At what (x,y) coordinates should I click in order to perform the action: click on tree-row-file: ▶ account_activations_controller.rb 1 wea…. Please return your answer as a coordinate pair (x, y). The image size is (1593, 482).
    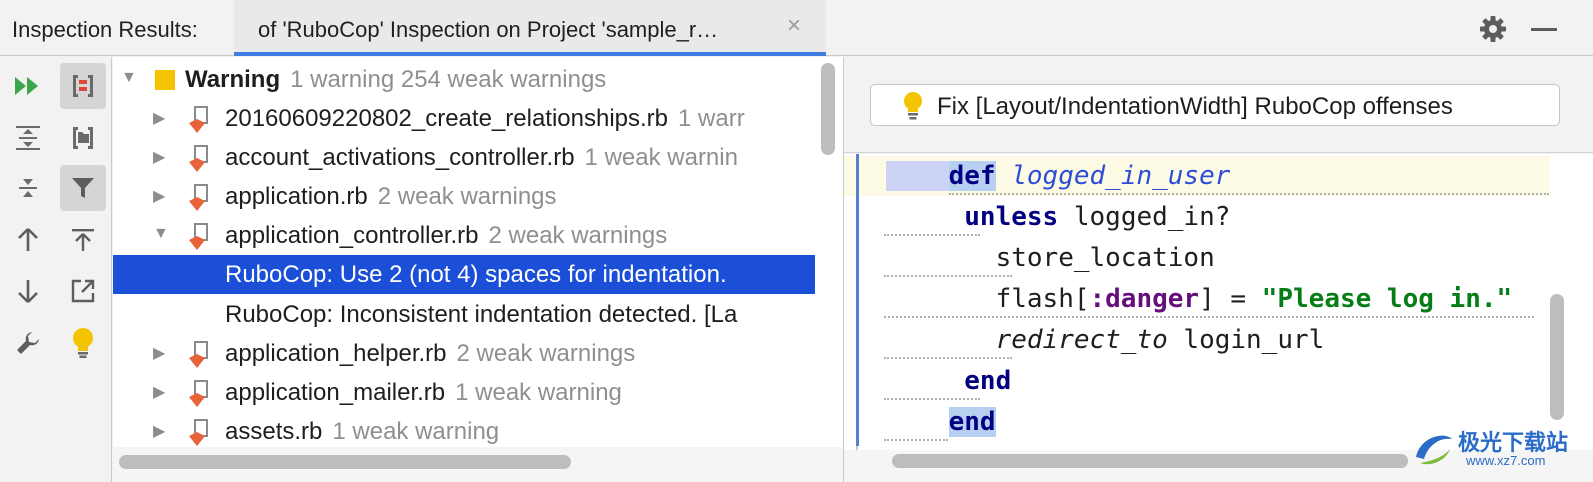
    Looking at the image, I should click on (464, 157).